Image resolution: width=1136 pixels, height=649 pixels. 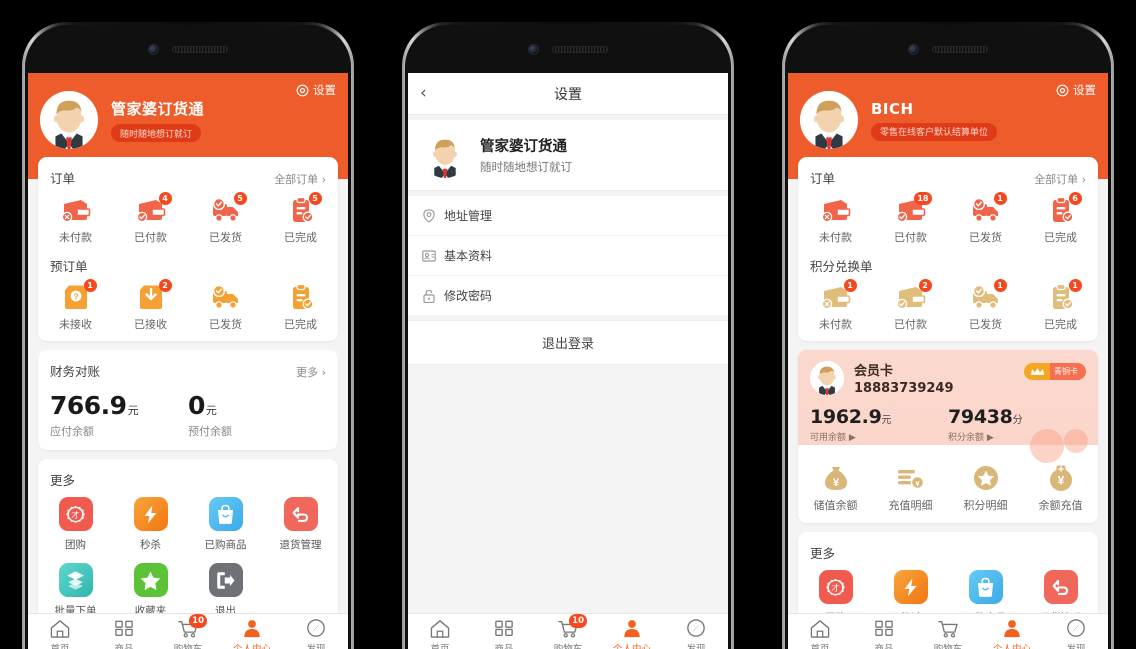 I want to click on p2-nav-cart: 10 购物车, so click(x=568, y=631).